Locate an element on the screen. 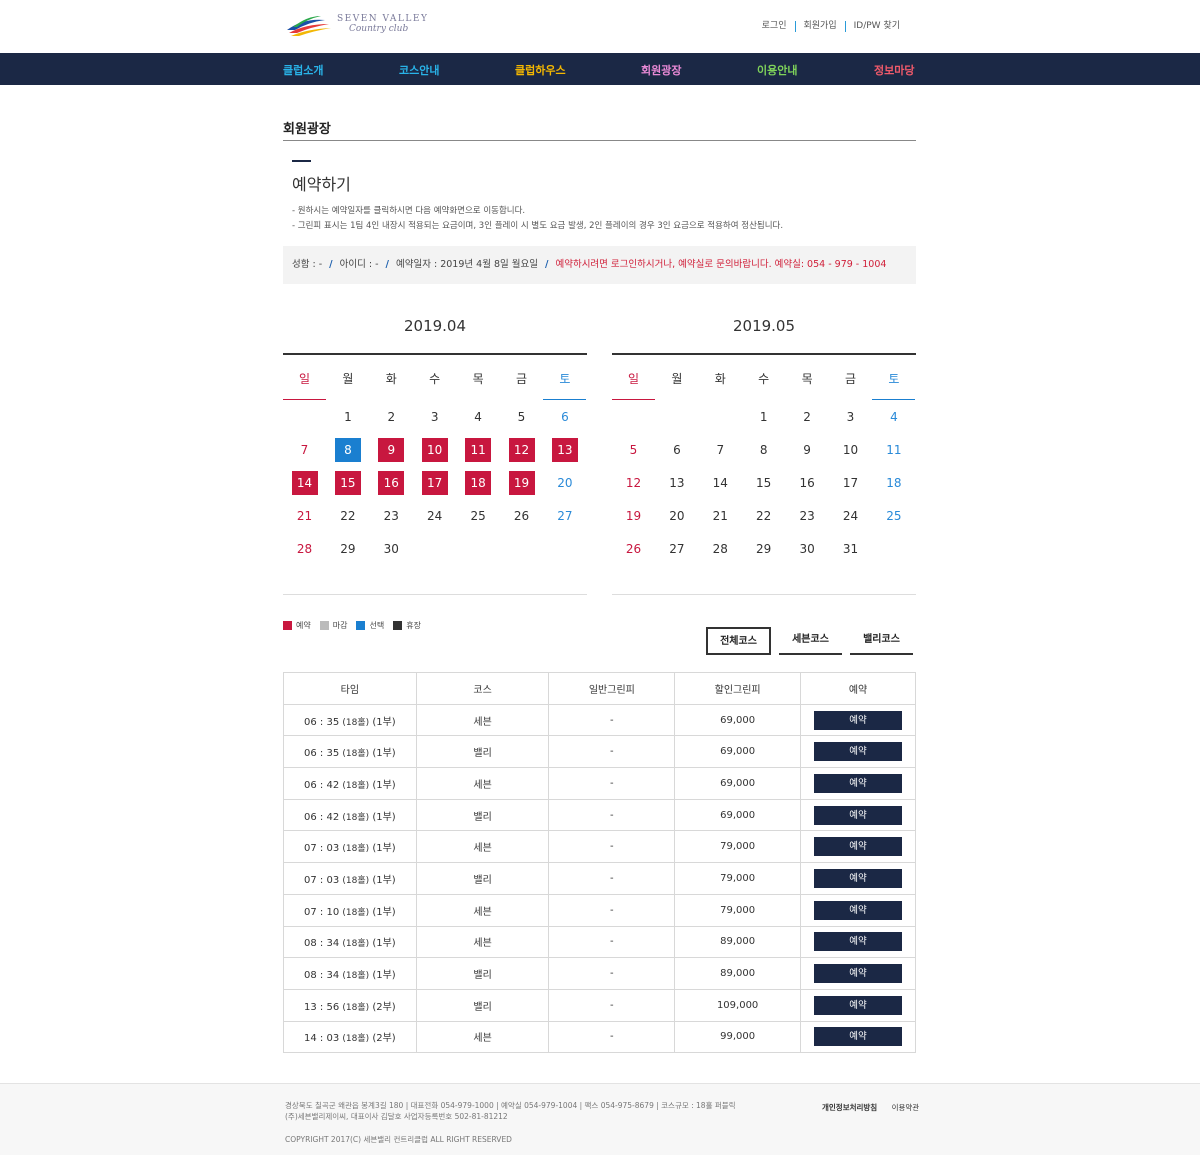 This screenshot has height=1155, width=1200. terms-link: 이용약관 is located at coordinates (906, 1107).